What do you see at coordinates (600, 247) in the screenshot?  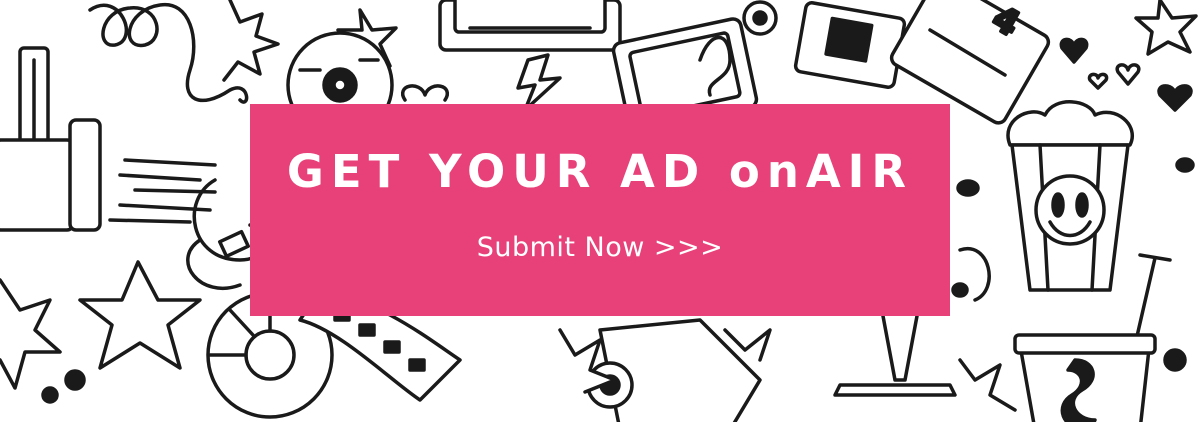 I see `submit-now-link: Submit Now >>>` at bounding box center [600, 247].